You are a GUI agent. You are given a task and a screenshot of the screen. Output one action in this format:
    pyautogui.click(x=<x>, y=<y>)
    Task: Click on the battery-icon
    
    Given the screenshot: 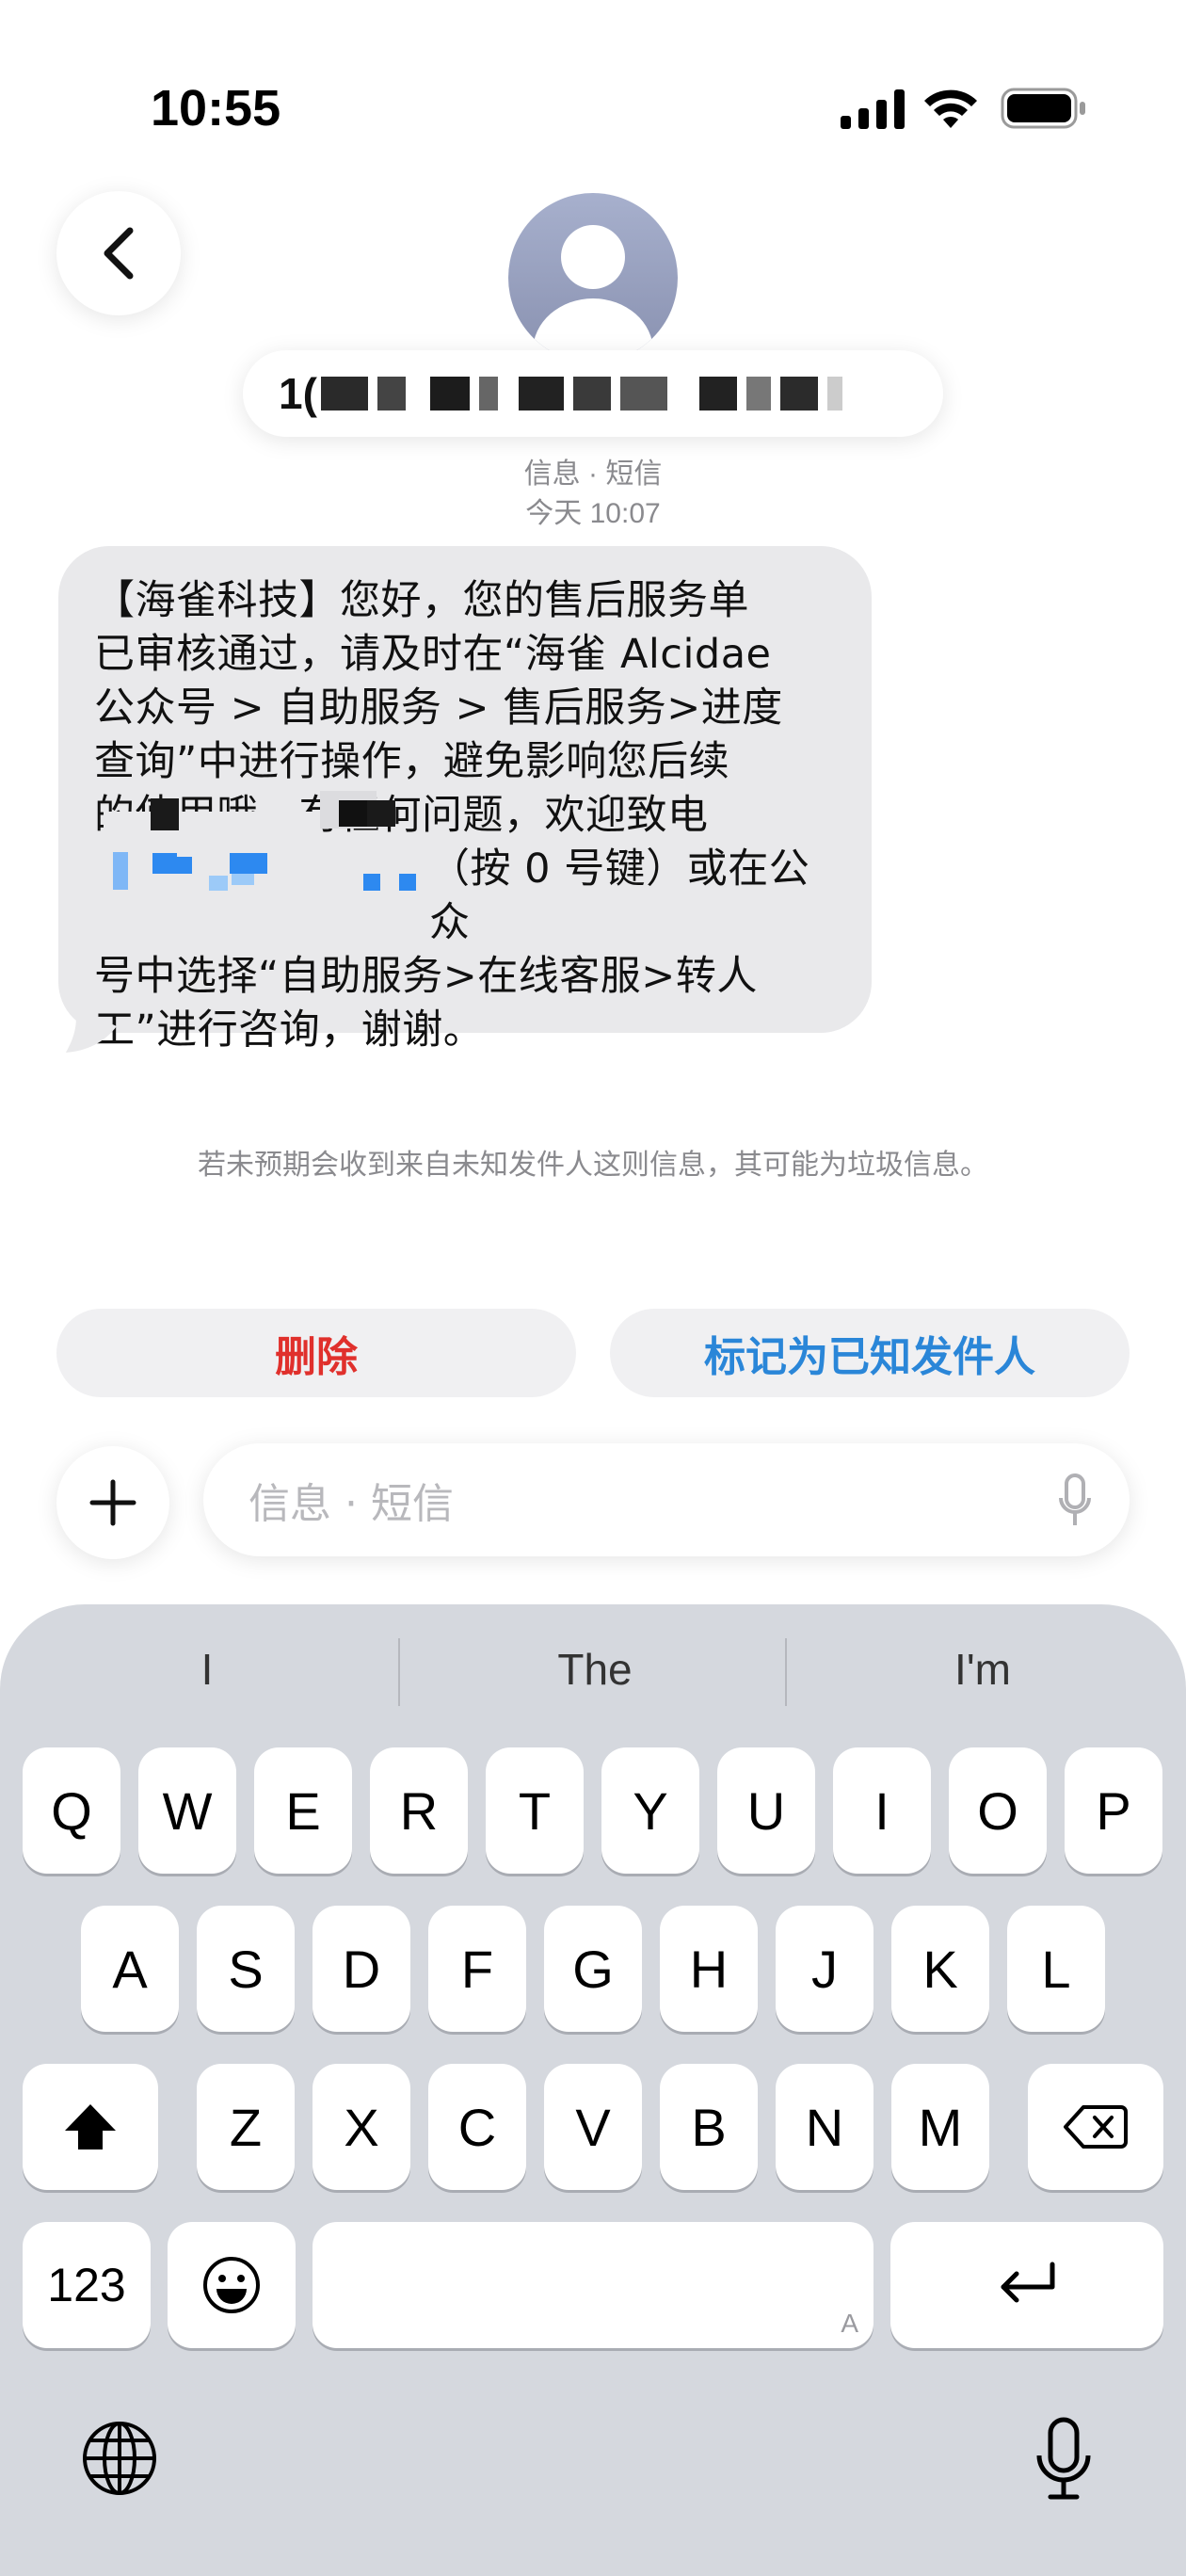 What is the action you would take?
    pyautogui.click(x=1043, y=108)
    